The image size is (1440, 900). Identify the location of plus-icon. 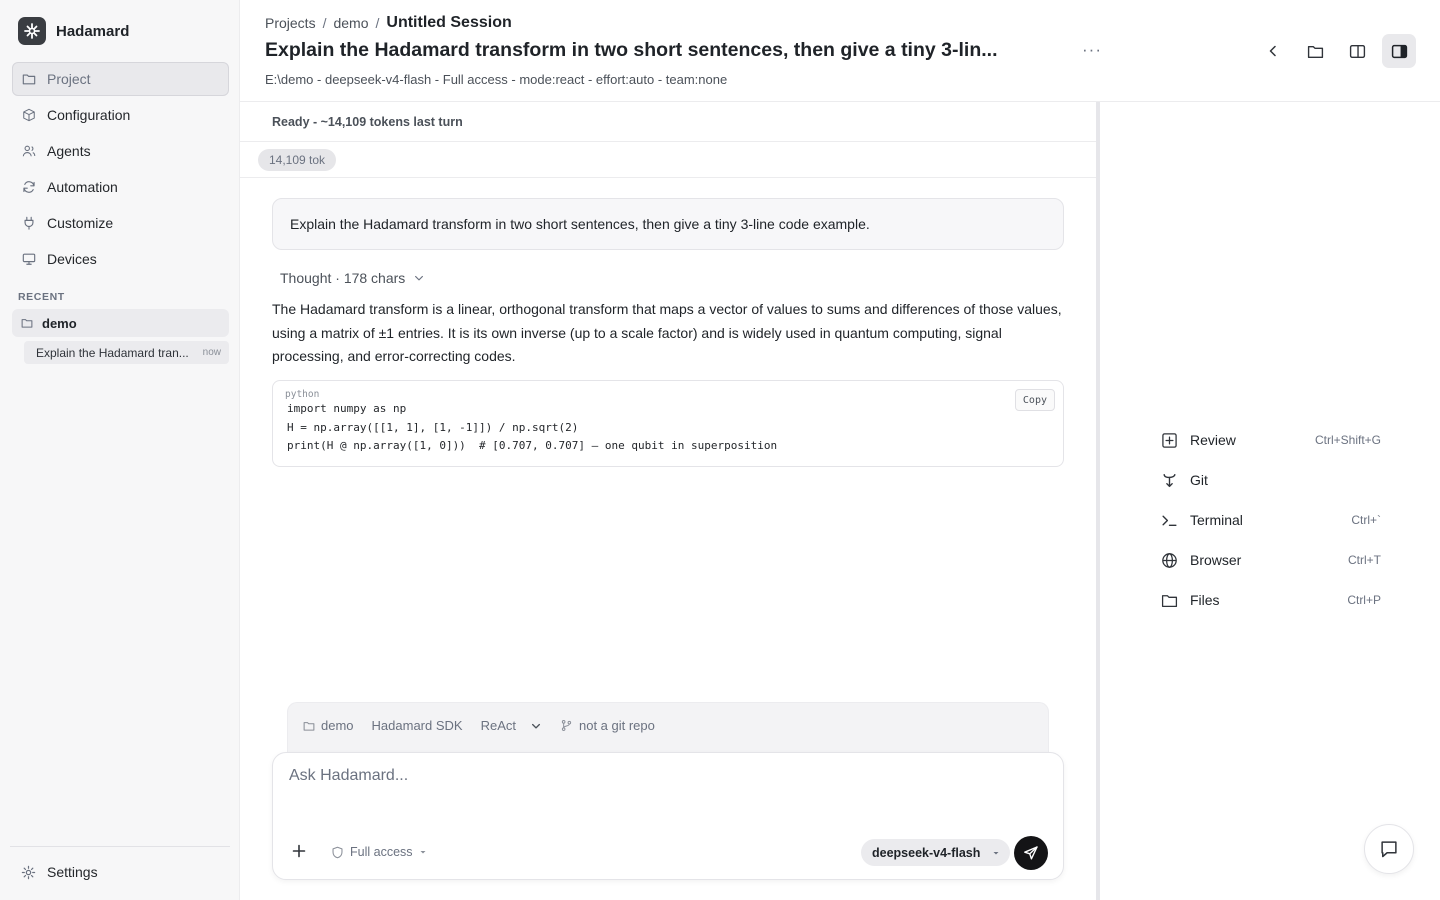
(299, 851).